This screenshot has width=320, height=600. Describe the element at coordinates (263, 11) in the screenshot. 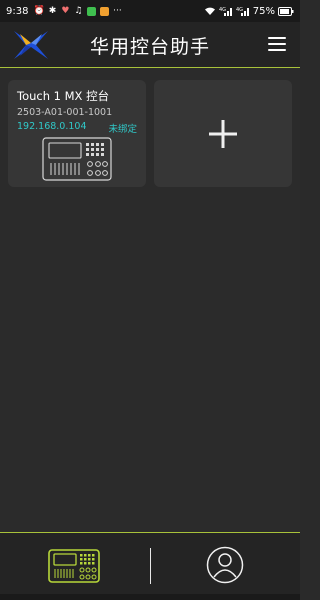

I see `battery-percent: 75%` at that location.